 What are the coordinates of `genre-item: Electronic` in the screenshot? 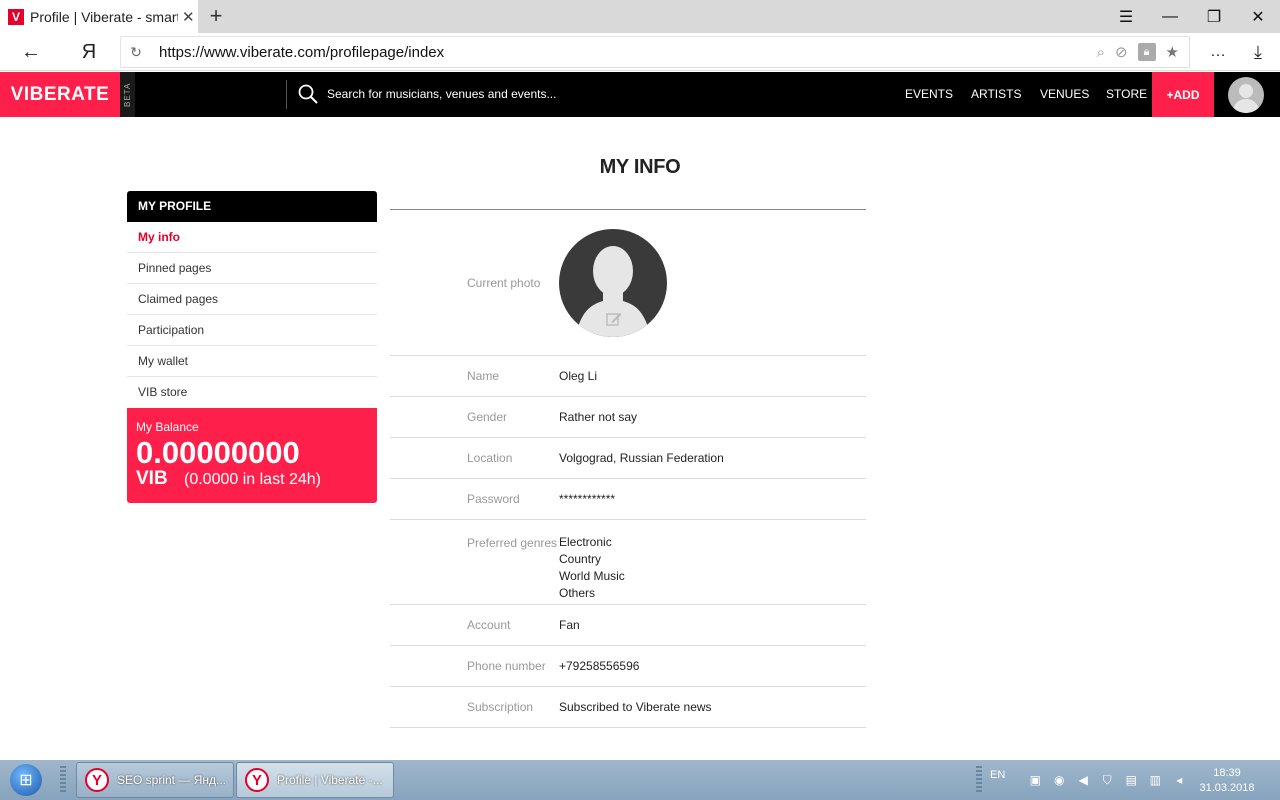 It's located at (585, 542).